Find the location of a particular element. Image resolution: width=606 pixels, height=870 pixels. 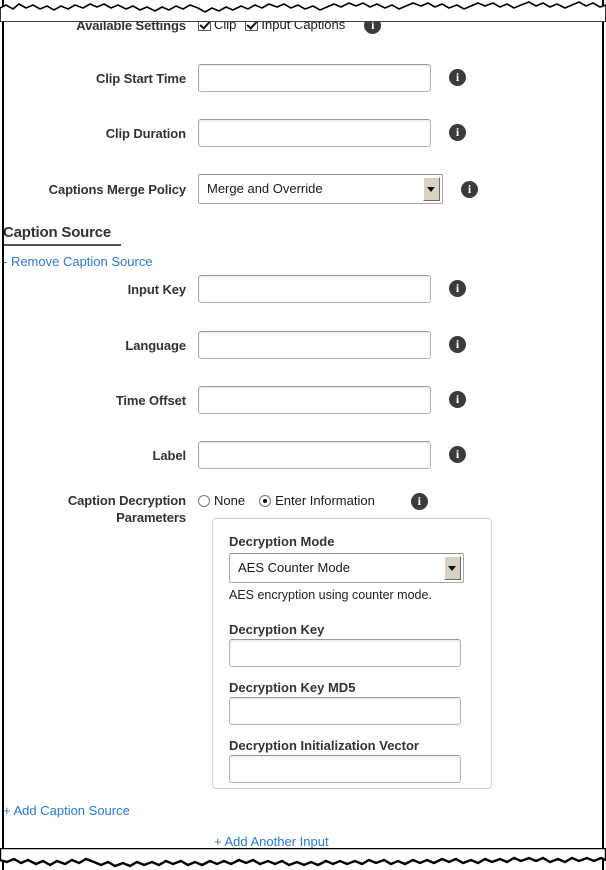

clip-start-time-input is located at coordinates (314, 78).